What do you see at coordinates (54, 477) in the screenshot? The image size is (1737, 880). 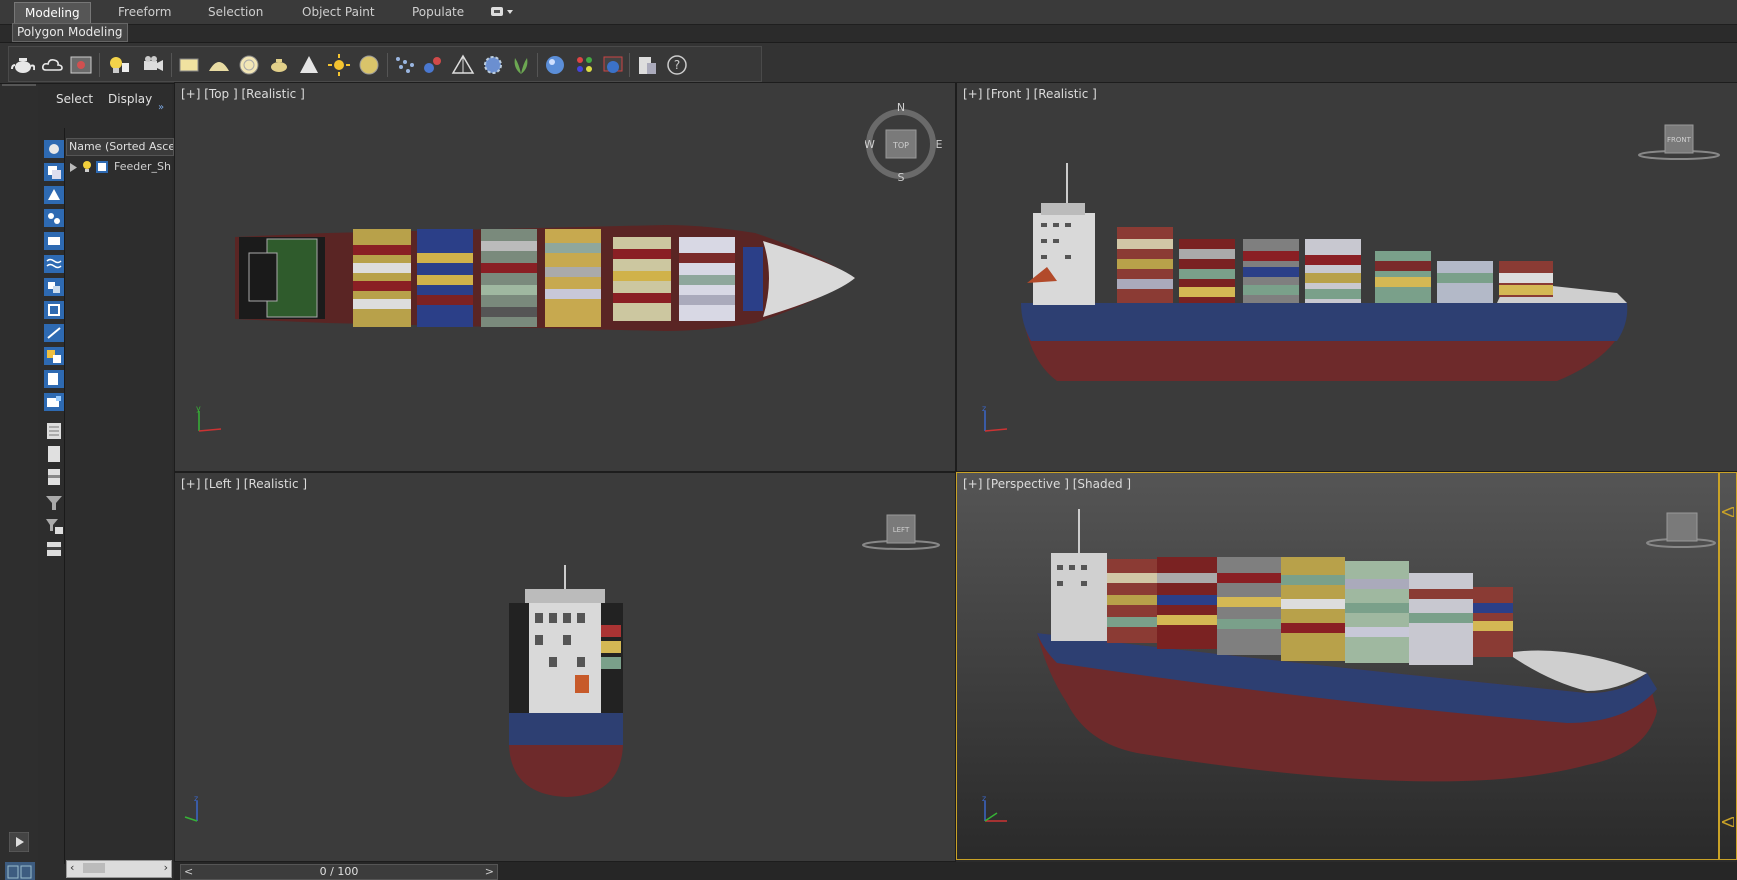 I see `layers-icon` at bounding box center [54, 477].